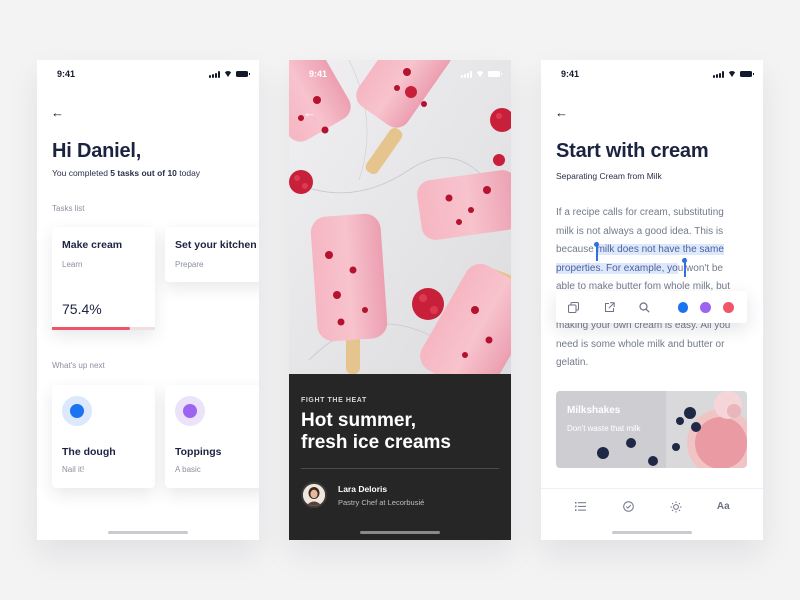 The width and height of the screenshot is (800, 600). I want to click on text-size-button: Aa, so click(723, 507).